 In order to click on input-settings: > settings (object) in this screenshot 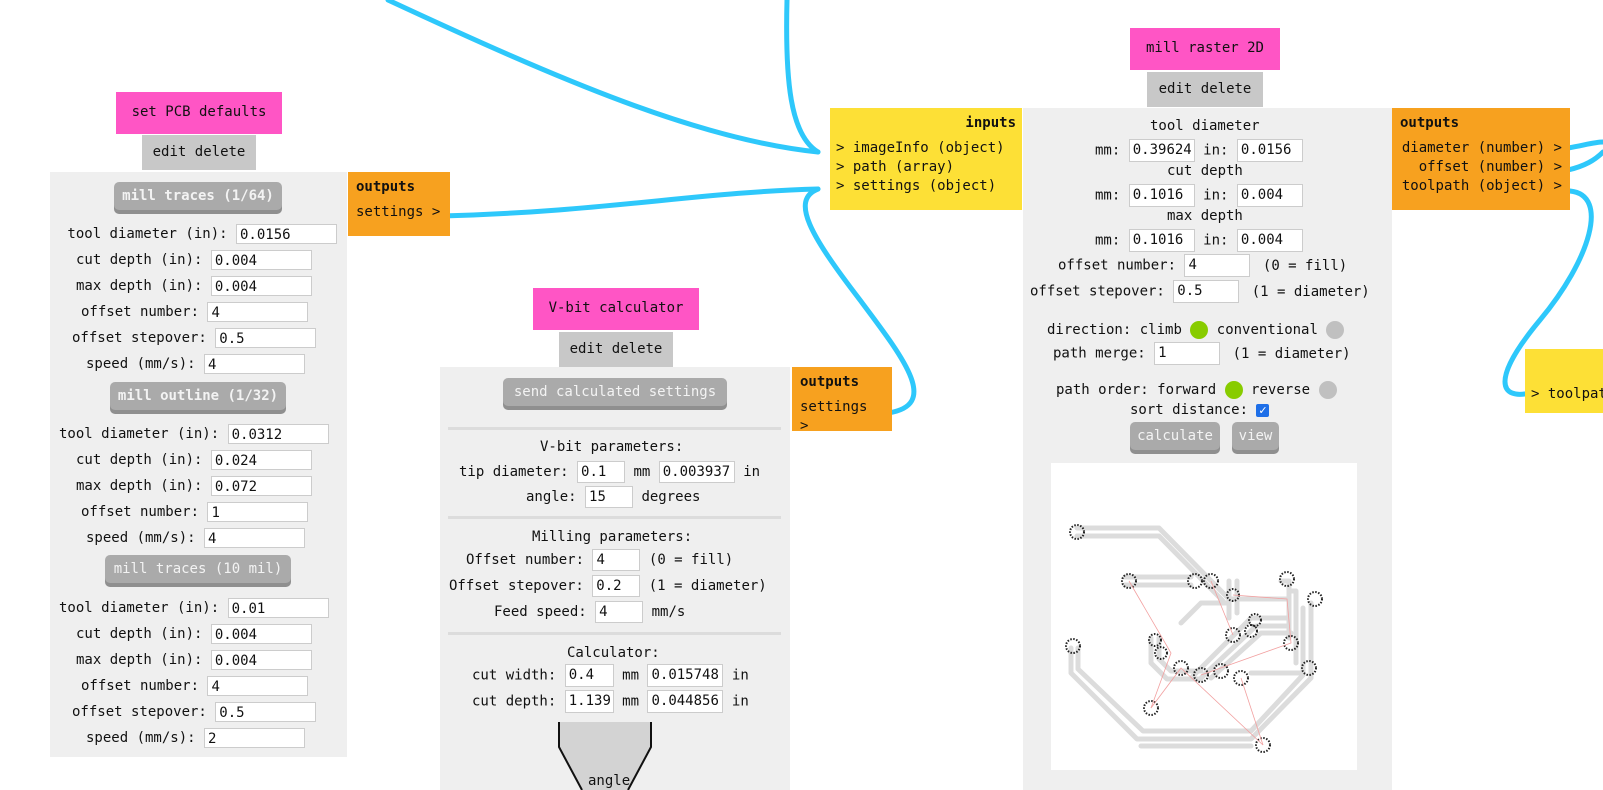, I will do `click(926, 186)`.